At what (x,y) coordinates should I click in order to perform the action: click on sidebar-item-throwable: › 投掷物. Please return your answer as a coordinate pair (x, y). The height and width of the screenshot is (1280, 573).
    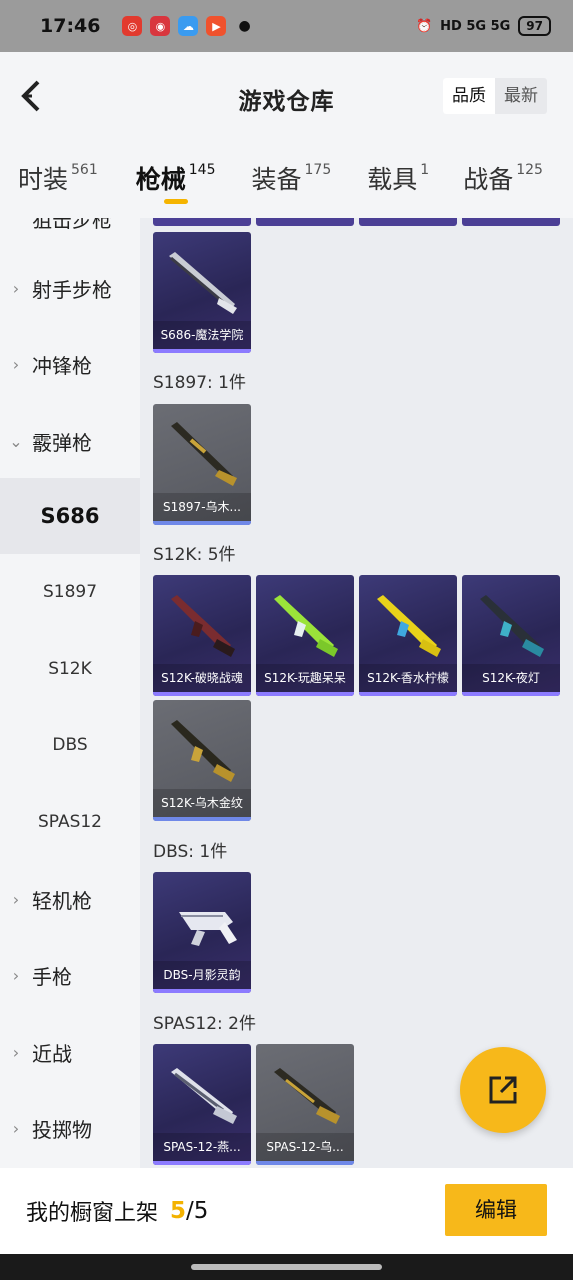
    Looking at the image, I should click on (70, 1128).